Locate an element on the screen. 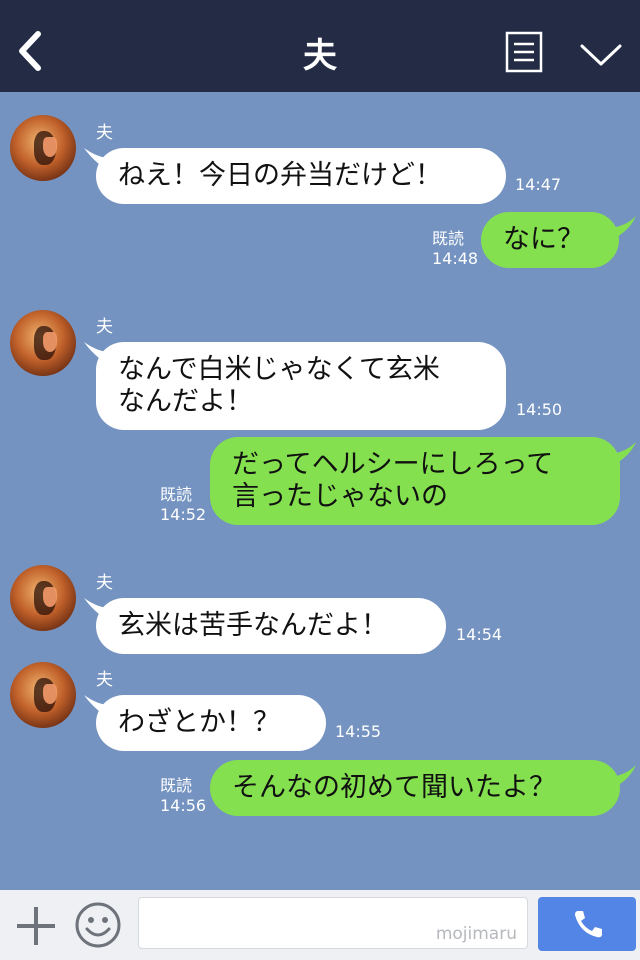 The image size is (640, 960). phone-icon is located at coordinates (588, 924).